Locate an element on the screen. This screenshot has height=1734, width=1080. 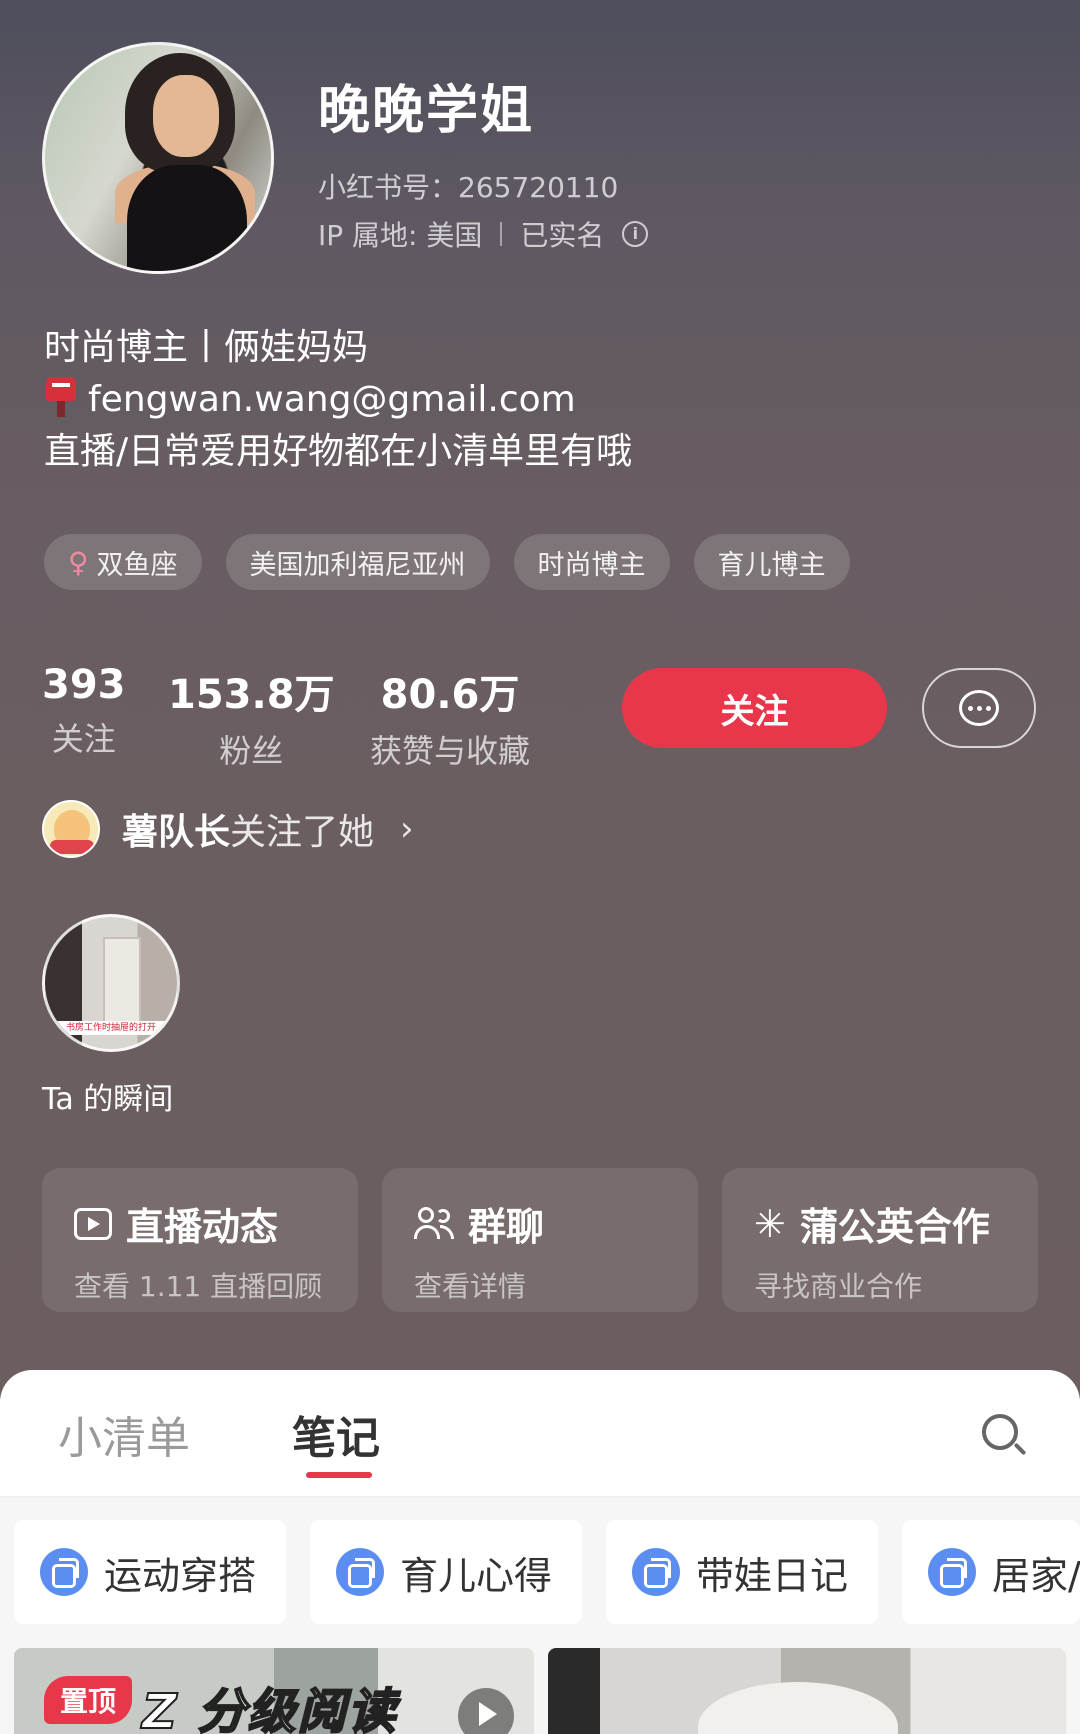
mailbox-icon is located at coordinates (61, 397).